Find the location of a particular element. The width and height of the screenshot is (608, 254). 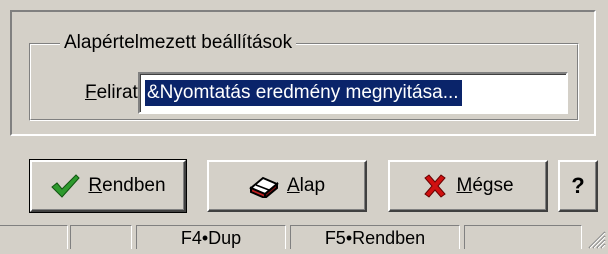

help-button-label: ? is located at coordinates (578, 185).